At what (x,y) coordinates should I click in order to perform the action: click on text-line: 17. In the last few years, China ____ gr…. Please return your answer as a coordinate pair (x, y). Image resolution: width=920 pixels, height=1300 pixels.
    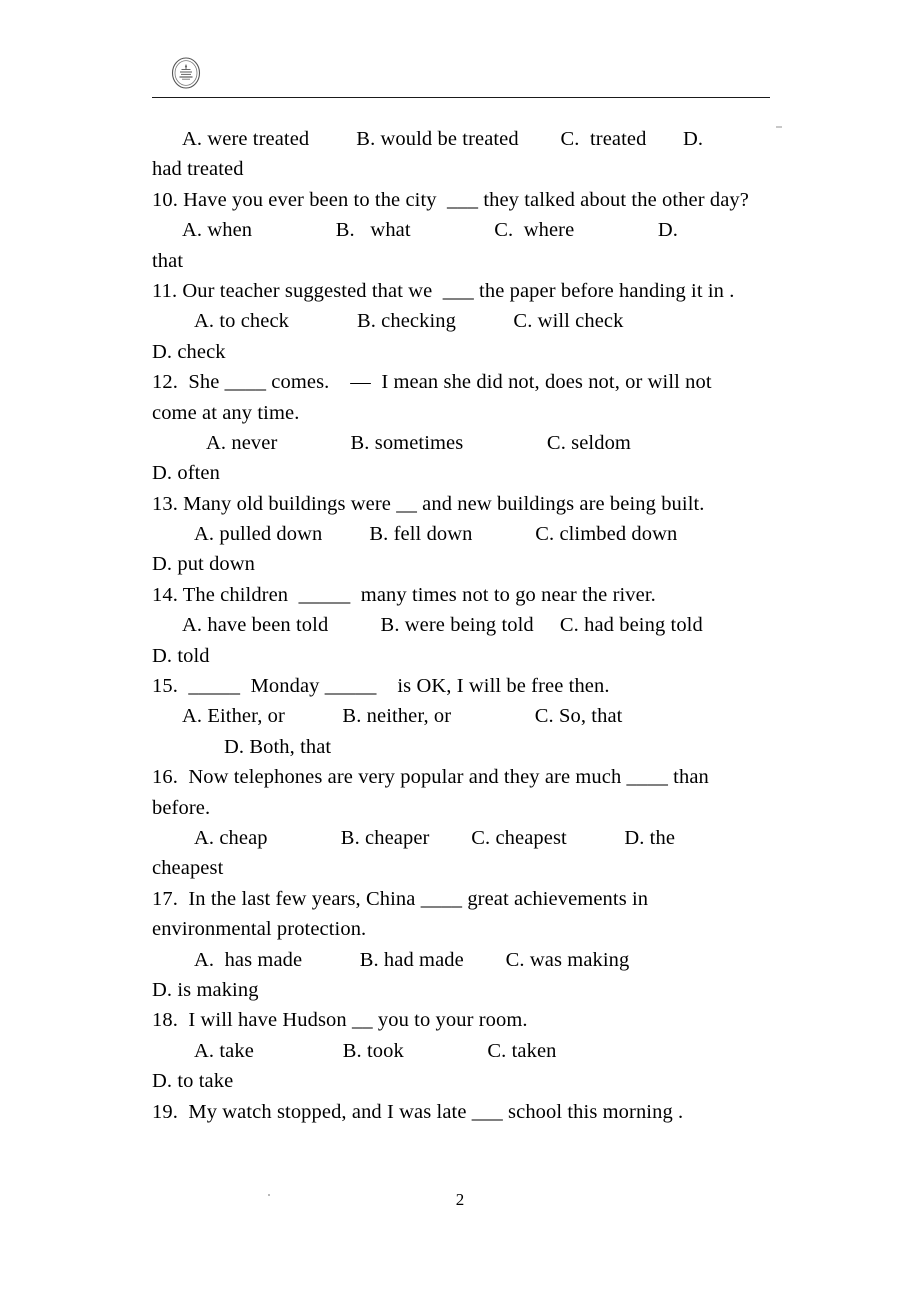
    Looking at the image, I should click on (400, 898).